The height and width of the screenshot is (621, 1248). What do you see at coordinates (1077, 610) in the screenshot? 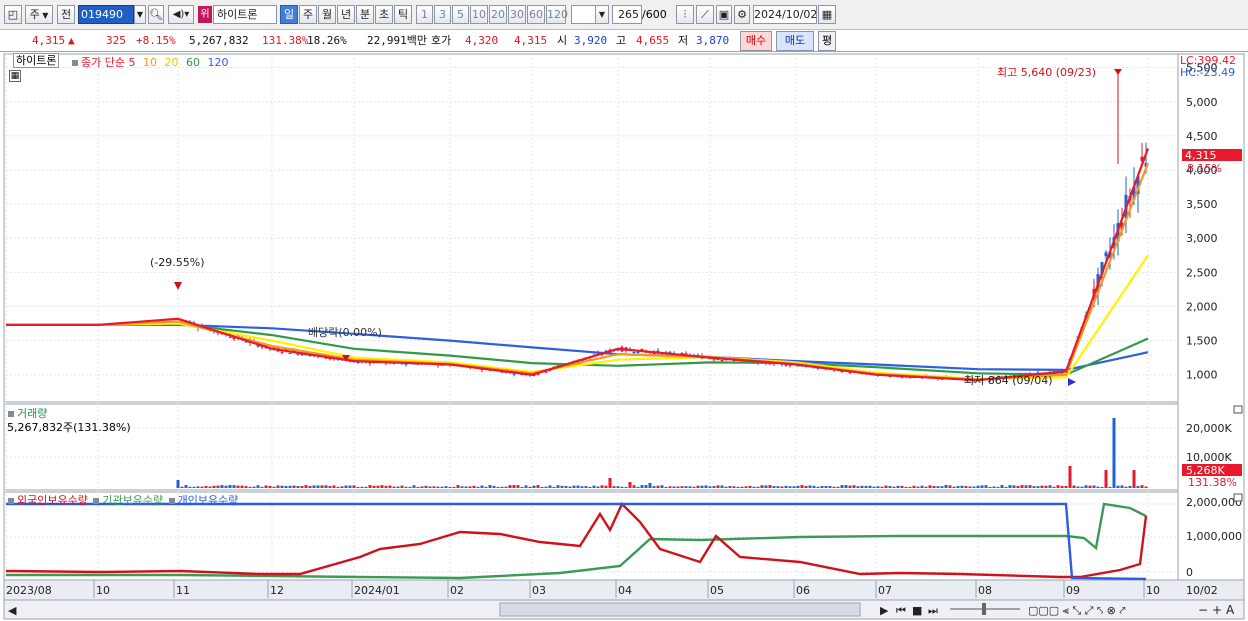
I see `tools-icons: ▢▢▢ ⫷ ⤡ ⤢ ⤣ ⊗ ⤤` at bounding box center [1077, 610].